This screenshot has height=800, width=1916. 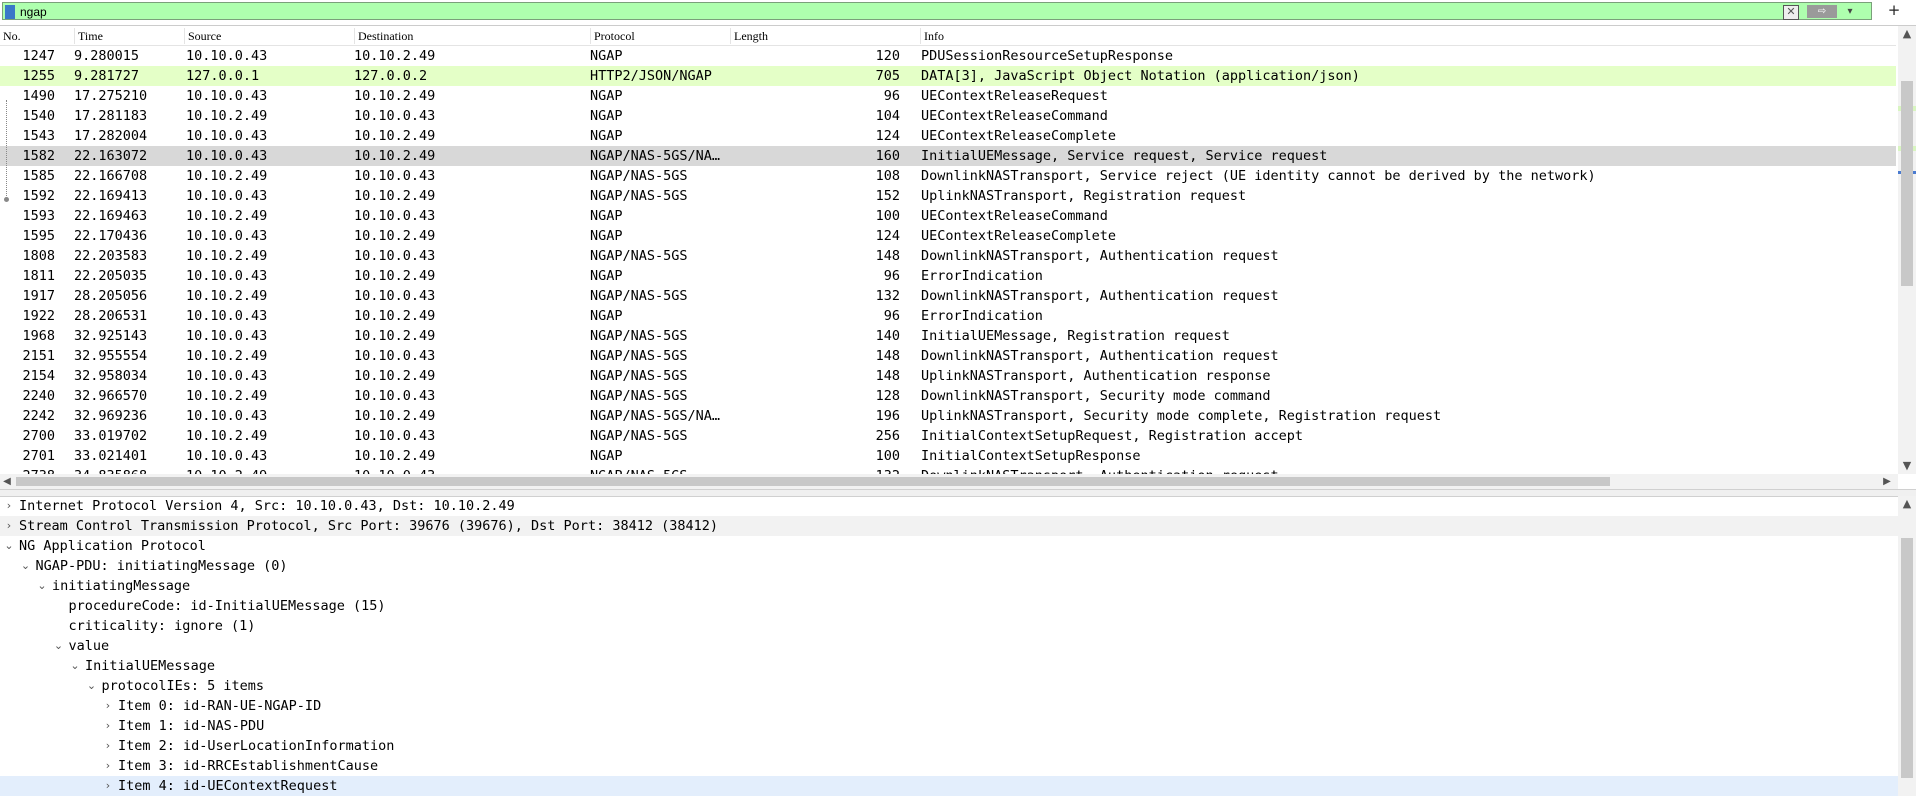 What do you see at coordinates (1019, 236) in the screenshot?
I see `packet-info: UEContextReleaseComplete` at bounding box center [1019, 236].